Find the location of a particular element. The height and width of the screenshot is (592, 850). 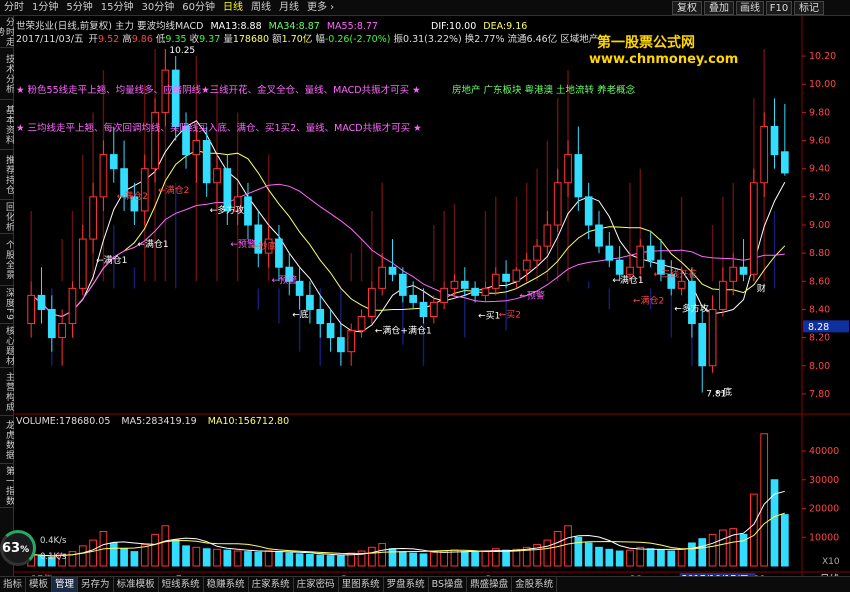

side-tab-4: 回化析 is located at coordinates (7, 217).